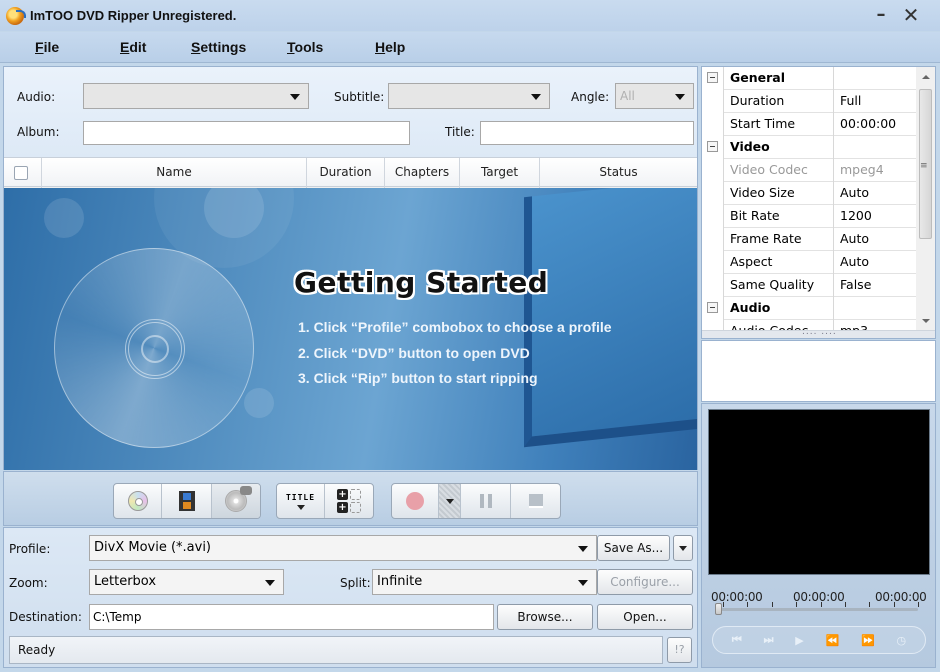 This screenshot has height=672, width=940. I want to click on menu-settings: Settings, so click(218, 47).